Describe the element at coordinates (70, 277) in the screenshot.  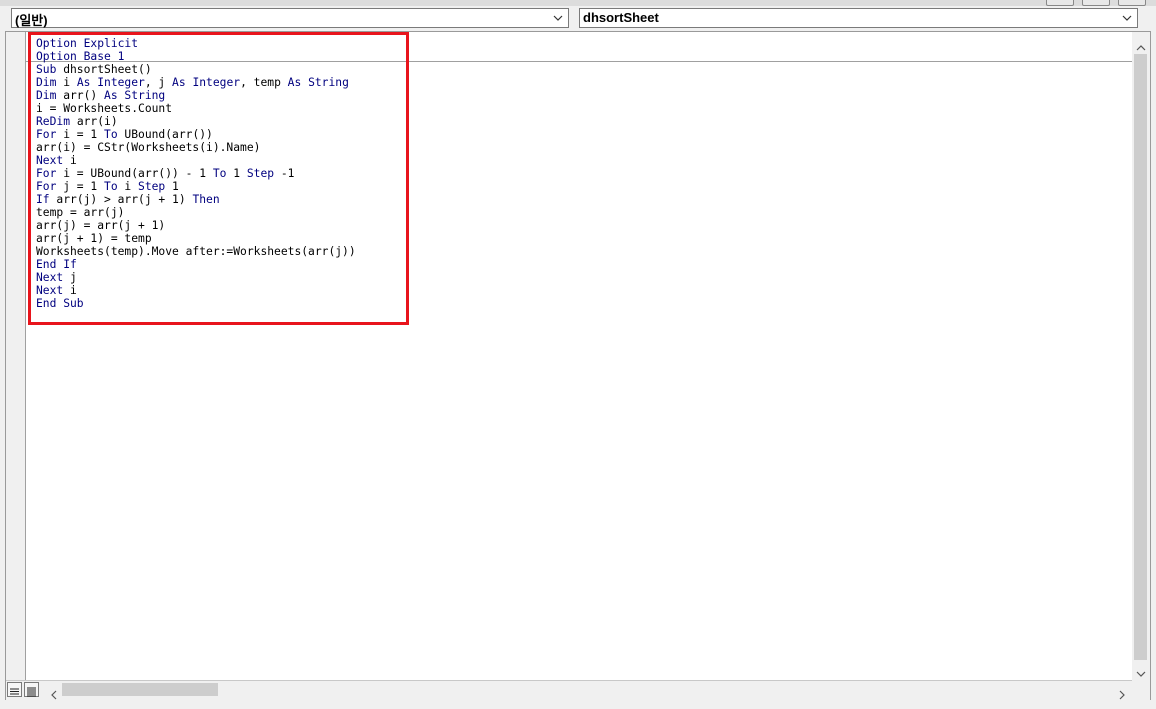
I see `code-token: j` at that location.